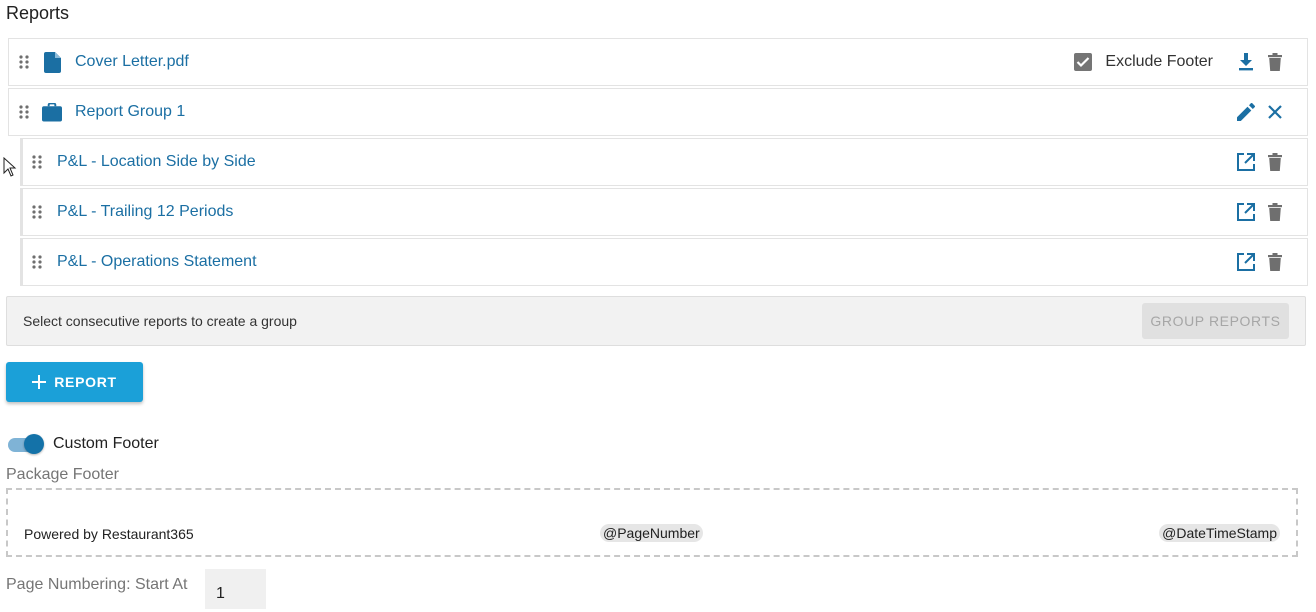 The width and height of the screenshot is (1316, 612). Describe the element at coordinates (145, 212) in the screenshot. I see `report-link: P&L - Trailing 12 Periods` at that location.